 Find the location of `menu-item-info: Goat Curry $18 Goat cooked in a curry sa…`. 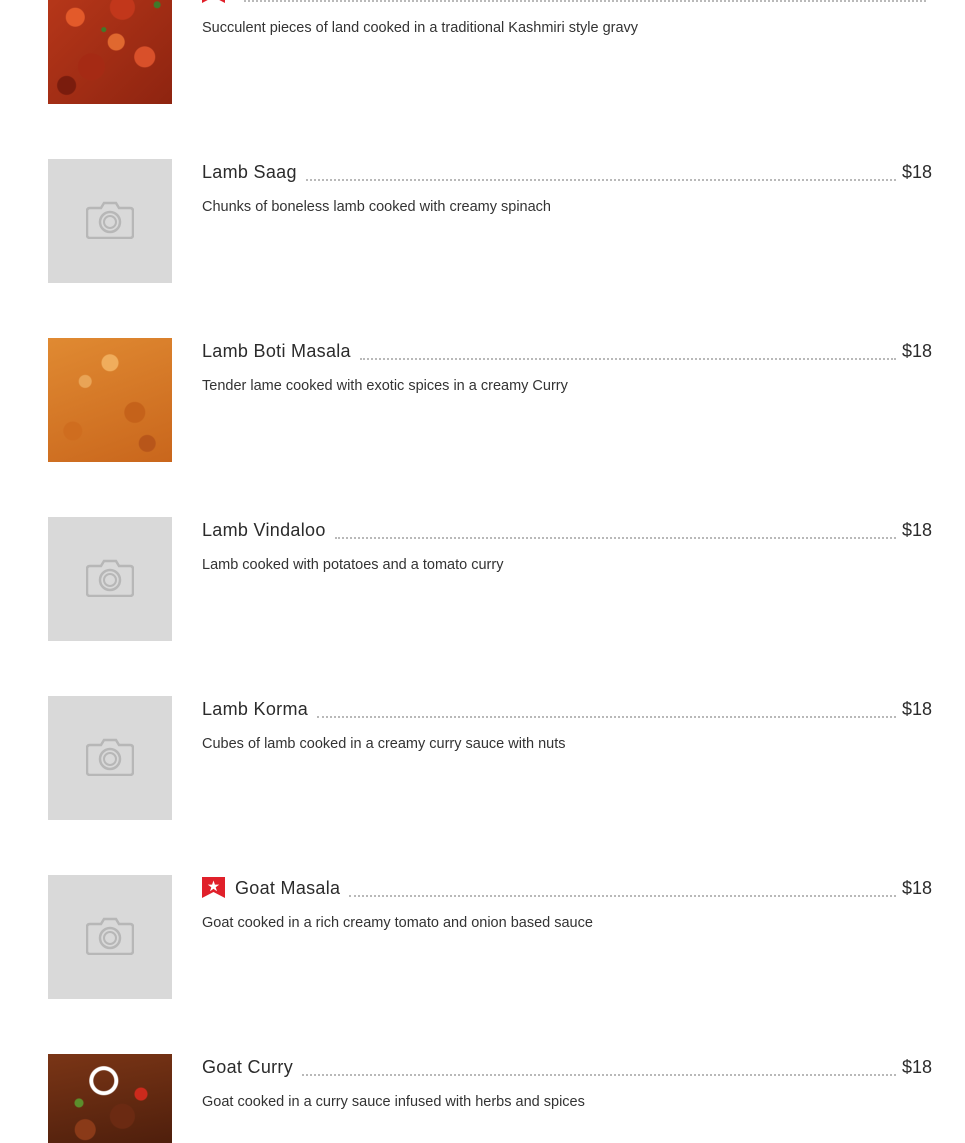

menu-item-info: Goat Curry $18 Goat cooked in a curry sa… is located at coordinates (567, 1083).